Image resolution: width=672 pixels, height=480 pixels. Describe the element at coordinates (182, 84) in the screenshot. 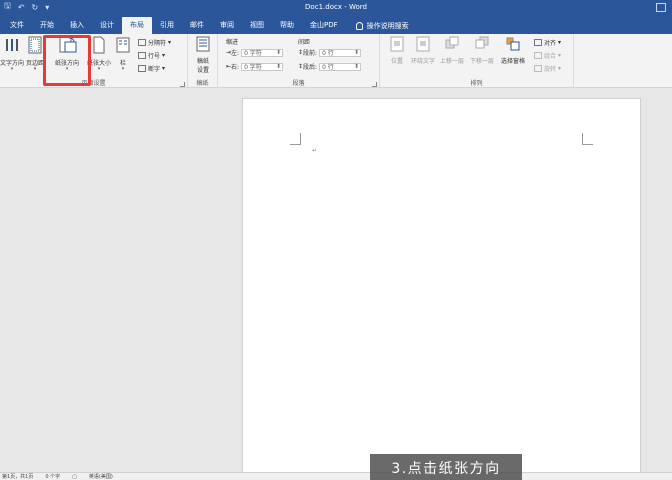

I see `page-setup-dialog-launcher-icon` at that location.